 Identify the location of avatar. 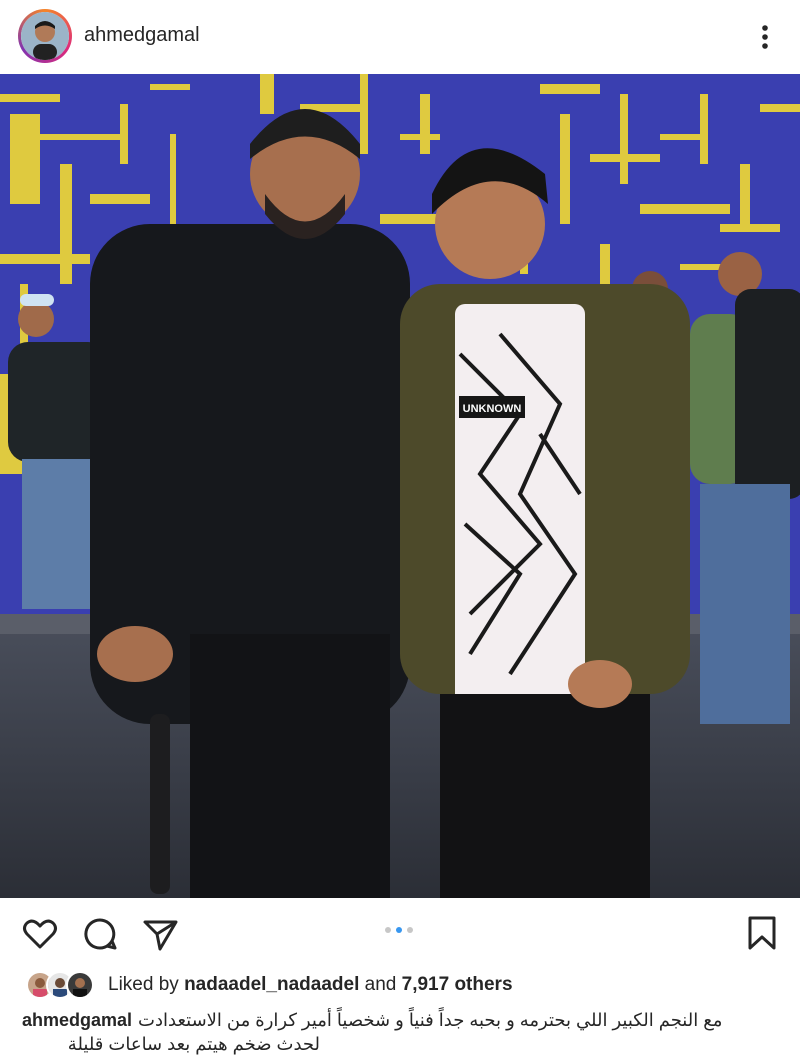
(45, 36).